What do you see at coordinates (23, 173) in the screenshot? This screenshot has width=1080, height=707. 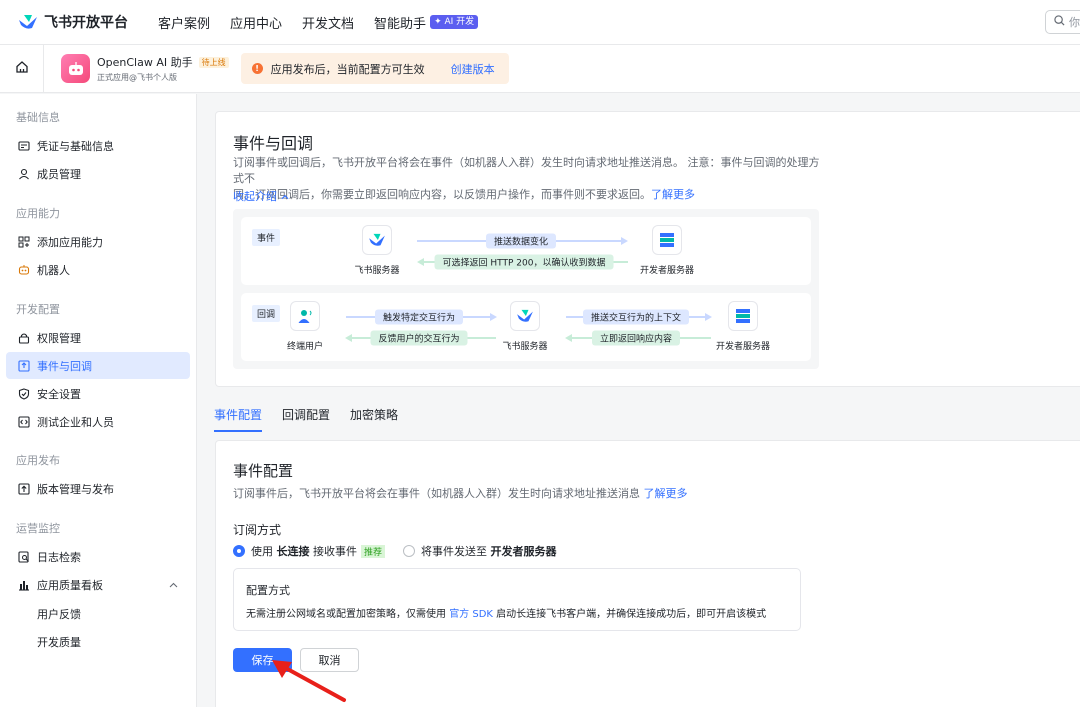 I see `user-icon` at bounding box center [23, 173].